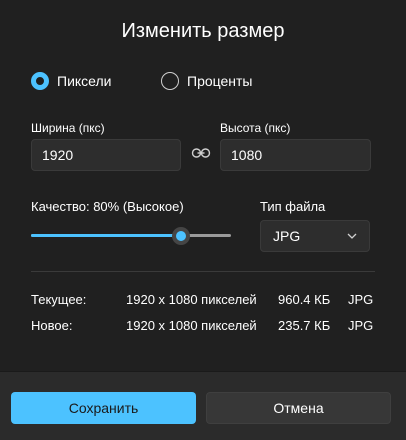 The image size is (406, 440). What do you see at coordinates (170, 81) in the screenshot?
I see `radio-unselected-icon` at bounding box center [170, 81].